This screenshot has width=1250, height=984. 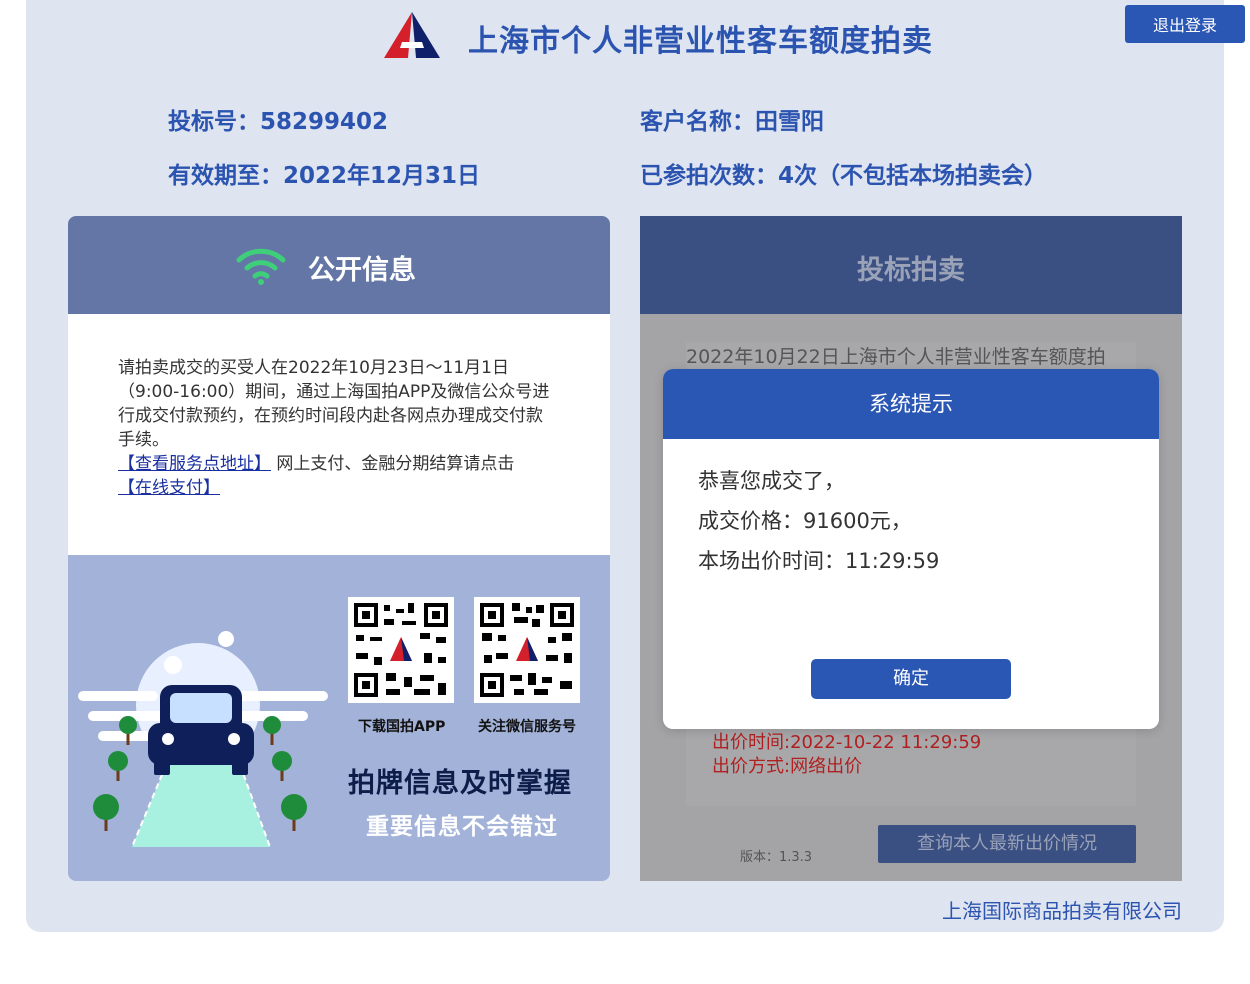 What do you see at coordinates (412, 35) in the screenshot?
I see `auction-logo-icon` at bounding box center [412, 35].